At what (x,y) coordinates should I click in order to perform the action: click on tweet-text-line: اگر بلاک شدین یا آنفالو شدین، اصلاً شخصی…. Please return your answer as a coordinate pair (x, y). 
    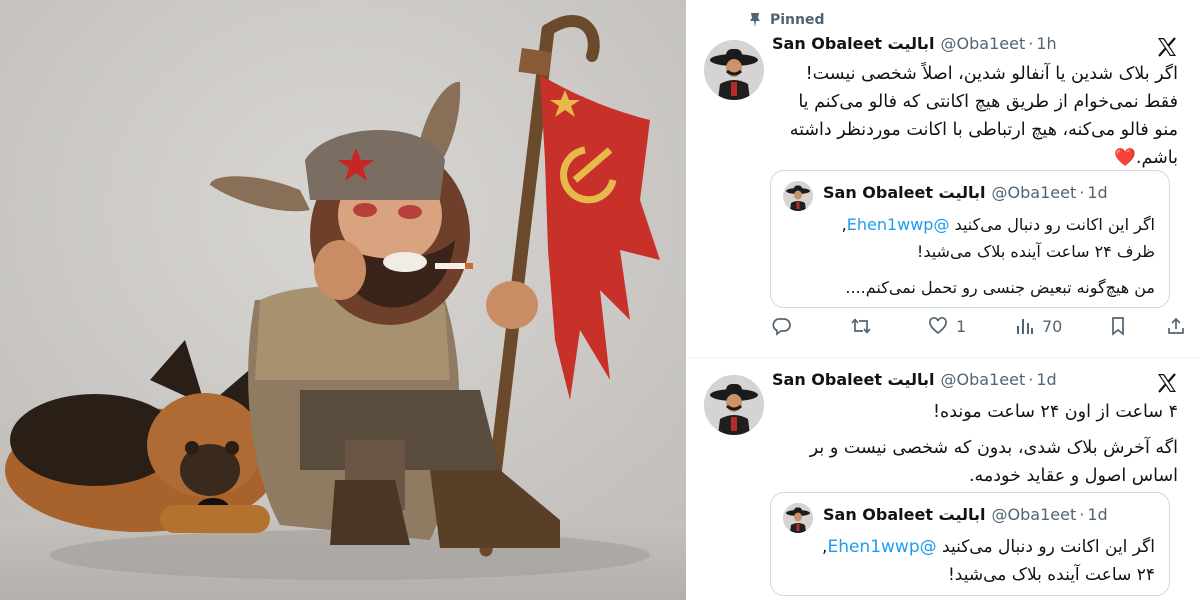
    Looking at the image, I should click on (991, 74).